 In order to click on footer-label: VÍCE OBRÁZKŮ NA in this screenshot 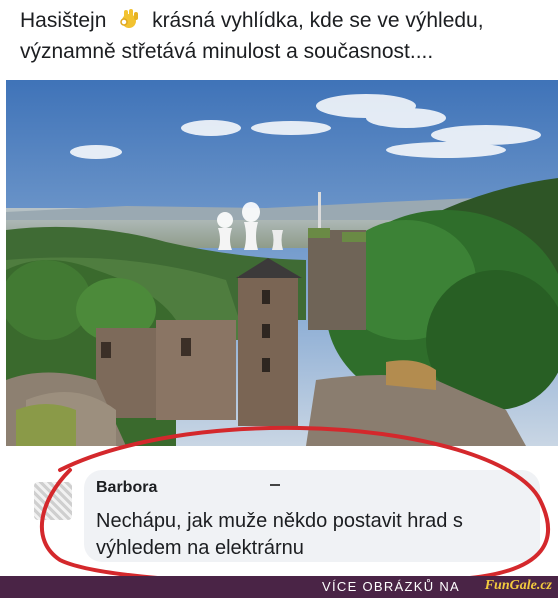, I will do `click(391, 586)`.